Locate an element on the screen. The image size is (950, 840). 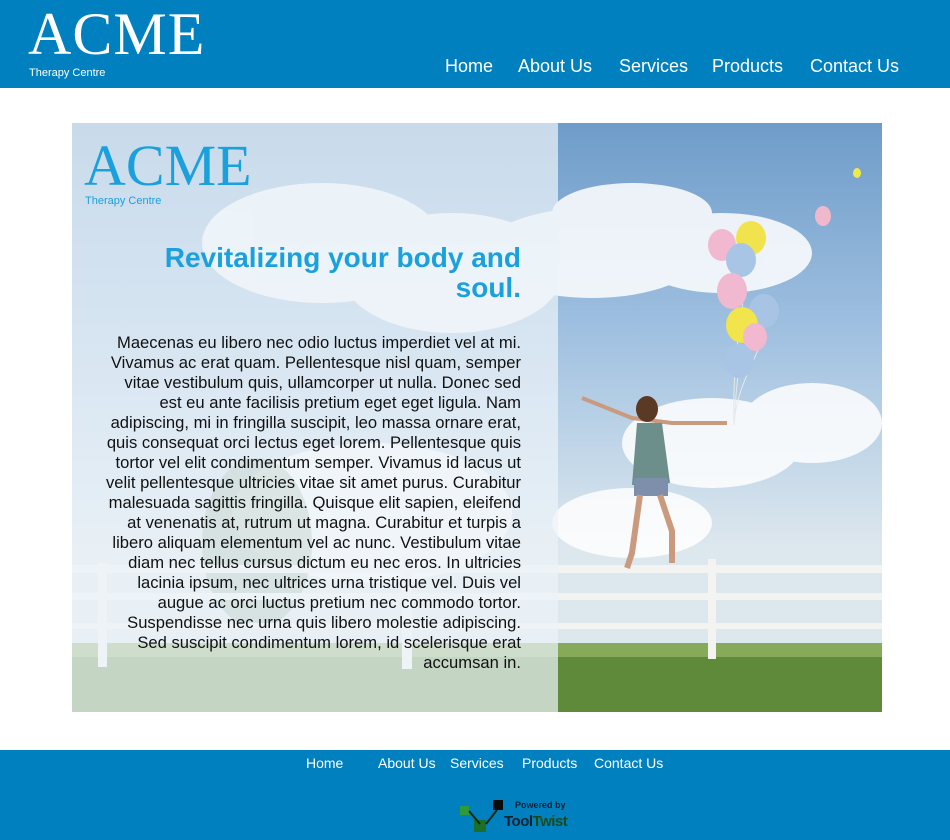
powered-by-label: Powered by is located at coordinates (540, 805).